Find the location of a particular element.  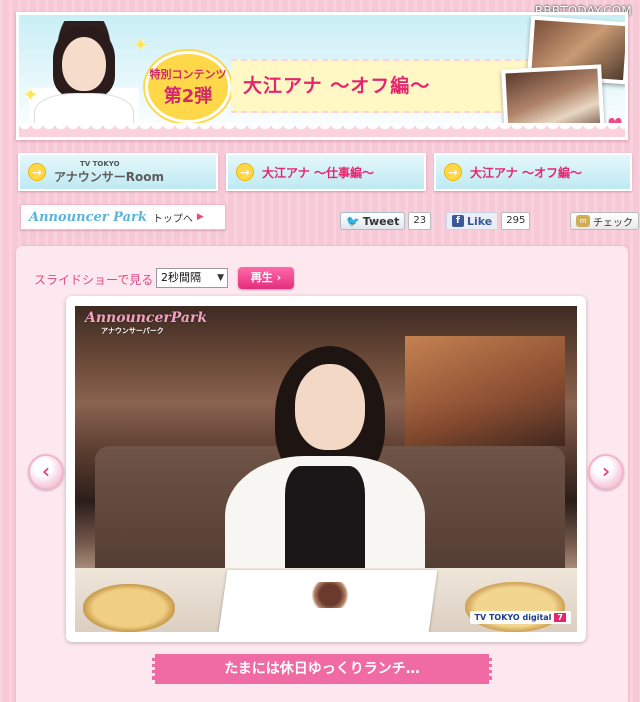

nav-tab-off: → 大江アナ ～オフ編～ is located at coordinates (533, 172).